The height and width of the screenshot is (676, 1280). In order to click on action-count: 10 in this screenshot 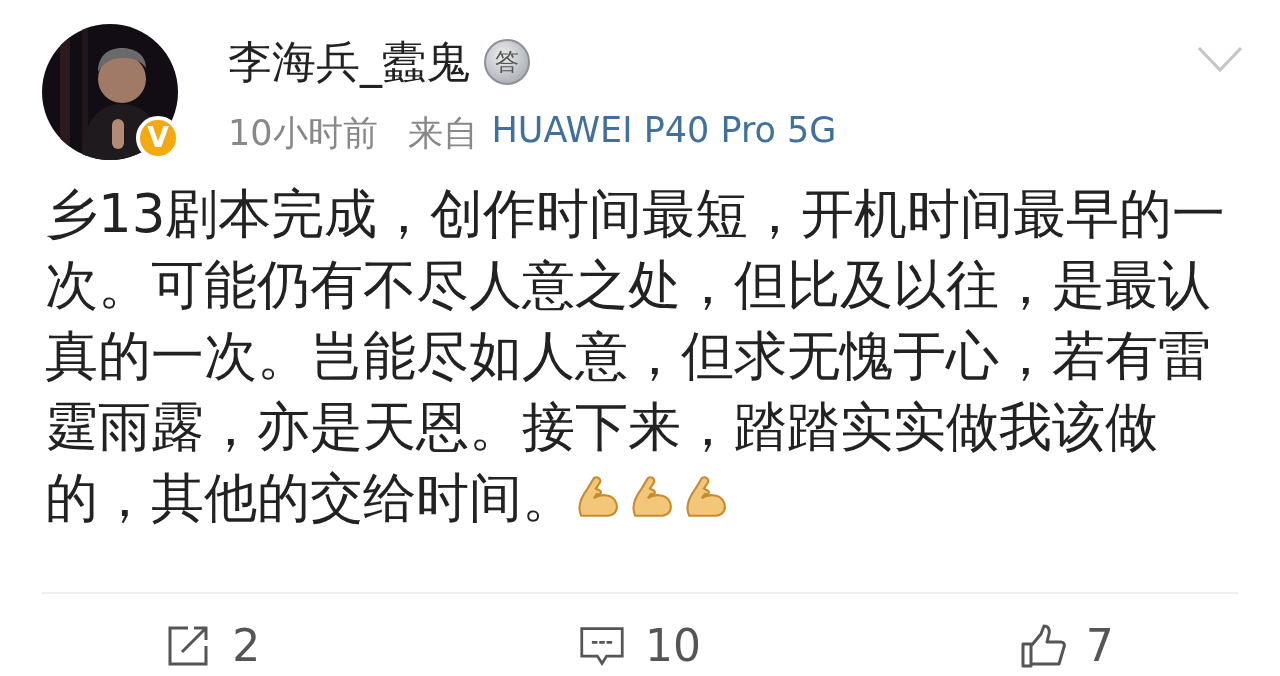, I will do `click(673, 646)`.